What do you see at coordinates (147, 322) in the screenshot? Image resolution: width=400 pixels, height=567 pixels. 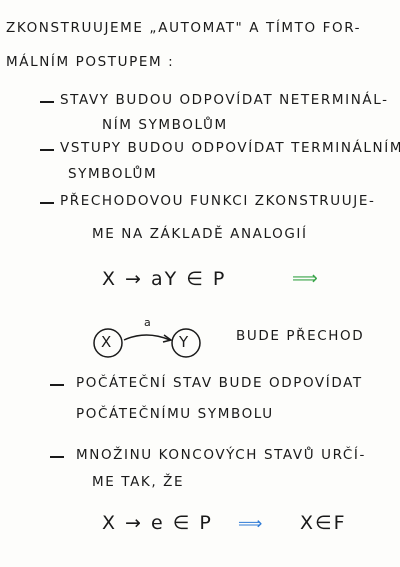 I see `edge-label: a` at bounding box center [147, 322].